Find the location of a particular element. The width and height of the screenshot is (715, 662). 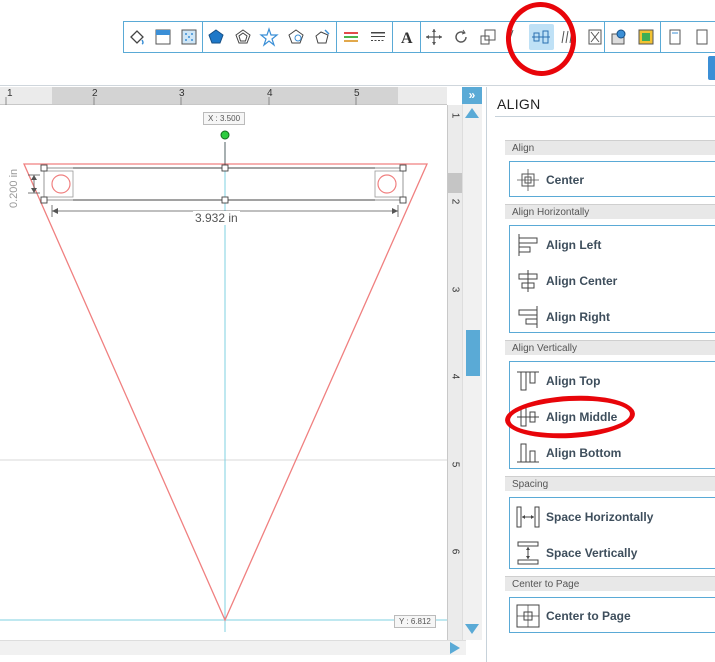

ruler-top-label: 4 is located at coordinates (270, 93).